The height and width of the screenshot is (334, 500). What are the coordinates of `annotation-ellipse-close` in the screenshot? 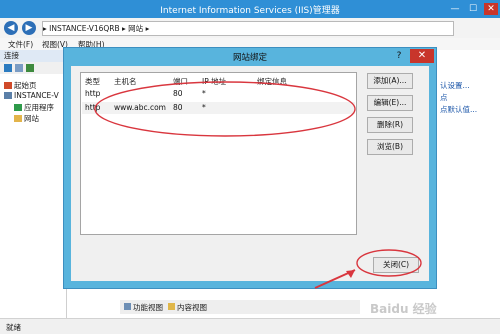 It's located at (389, 263).